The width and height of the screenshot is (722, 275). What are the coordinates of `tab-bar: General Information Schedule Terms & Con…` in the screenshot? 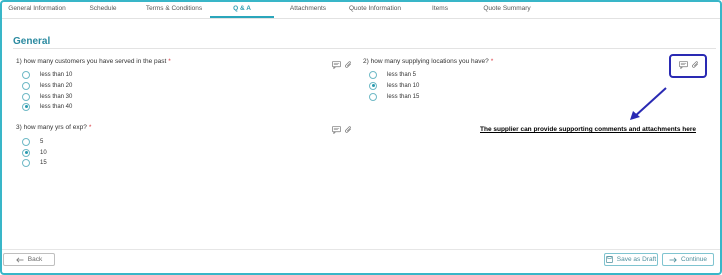 It's located at (361, 10).